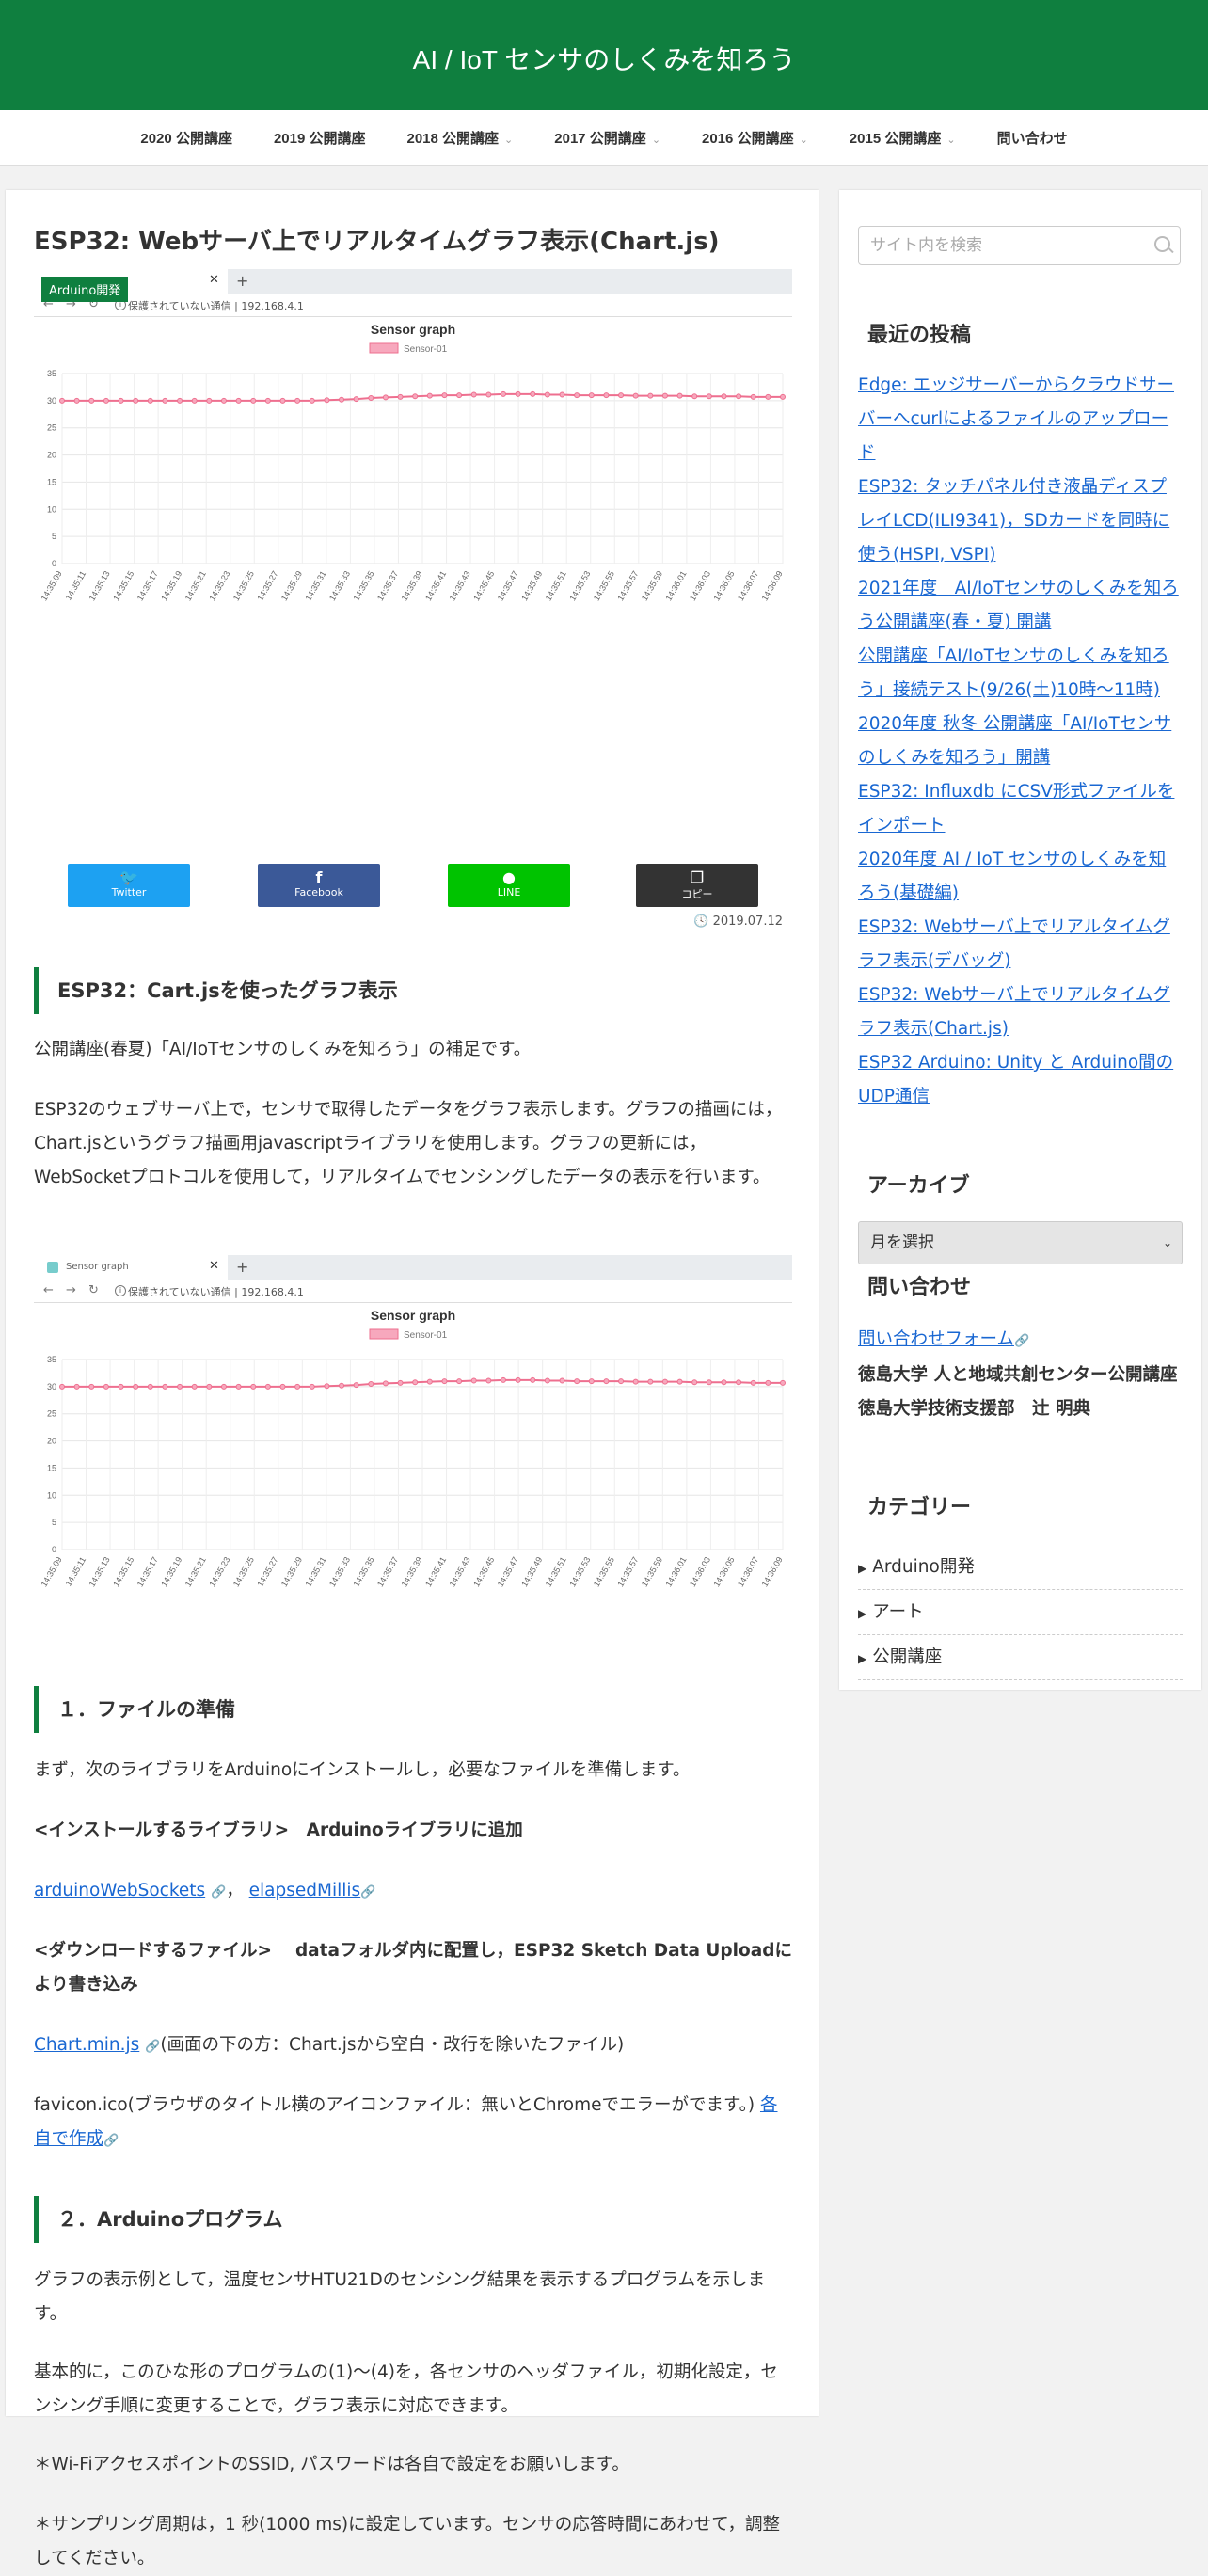 This screenshot has height=2576, width=1208. Describe the element at coordinates (919, 335) in the screenshot. I see `recent-posts-heading: 最近の投稿` at that location.